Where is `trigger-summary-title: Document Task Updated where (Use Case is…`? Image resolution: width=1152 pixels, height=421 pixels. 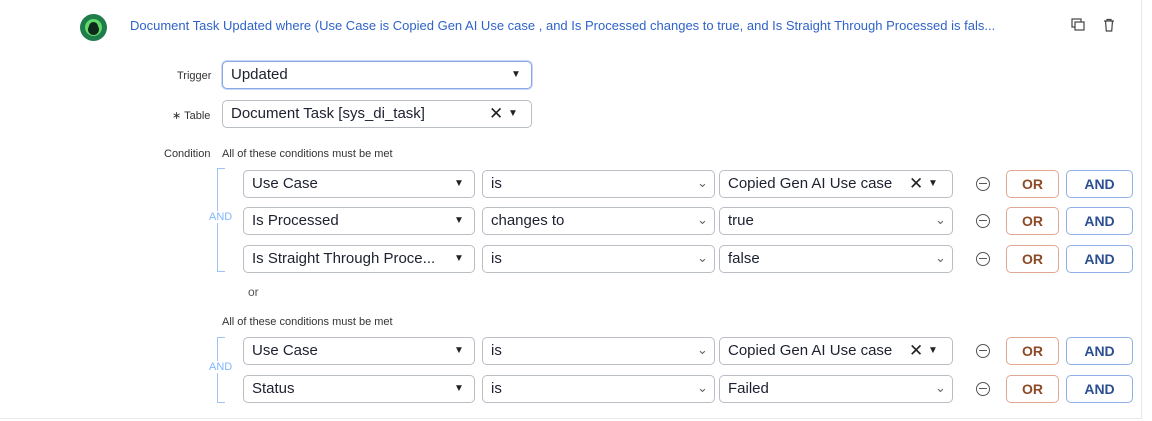
trigger-summary-title: Document Task Updated where (Use Case is… is located at coordinates (562, 25).